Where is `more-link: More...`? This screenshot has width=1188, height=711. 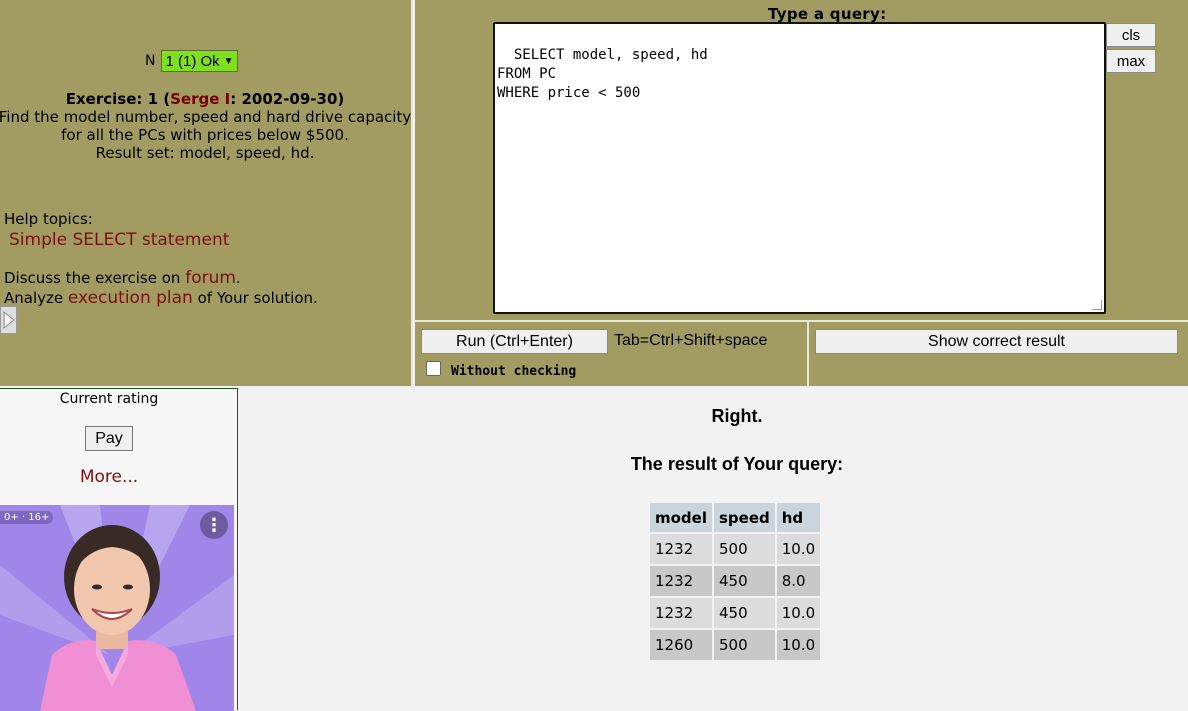
more-link: More... is located at coordinates (109, 477).